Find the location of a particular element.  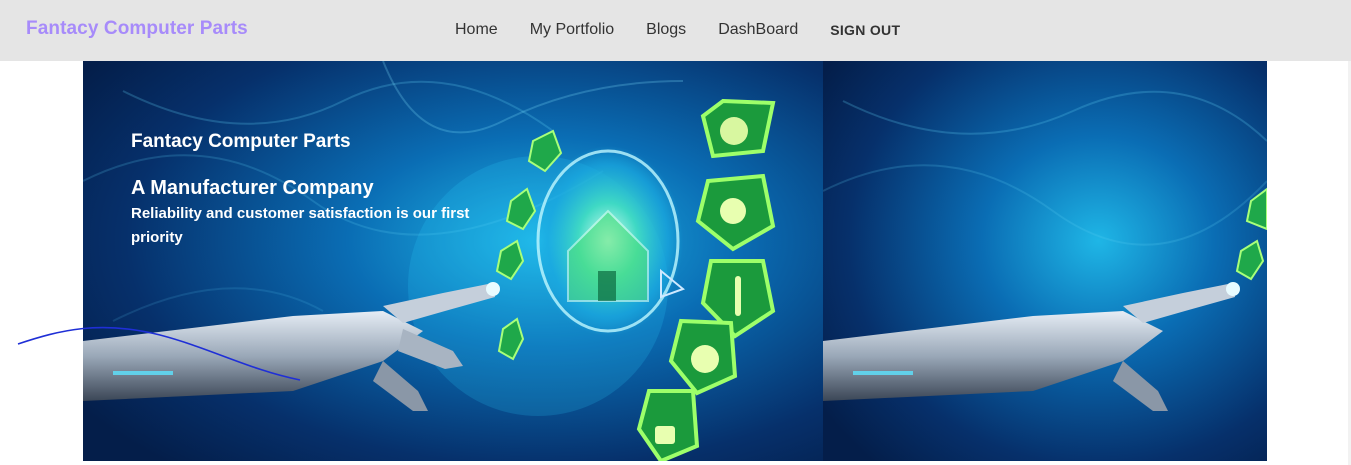

house-icon is located at coordinates (608, 241).